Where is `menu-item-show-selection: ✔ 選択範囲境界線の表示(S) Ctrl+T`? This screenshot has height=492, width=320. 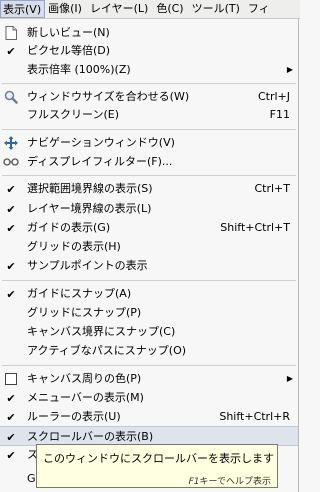 menu-item-show-selection: ✔ 選択範囲境界線の表示(S) Ctrl+T is located at coordinates (149, 189).